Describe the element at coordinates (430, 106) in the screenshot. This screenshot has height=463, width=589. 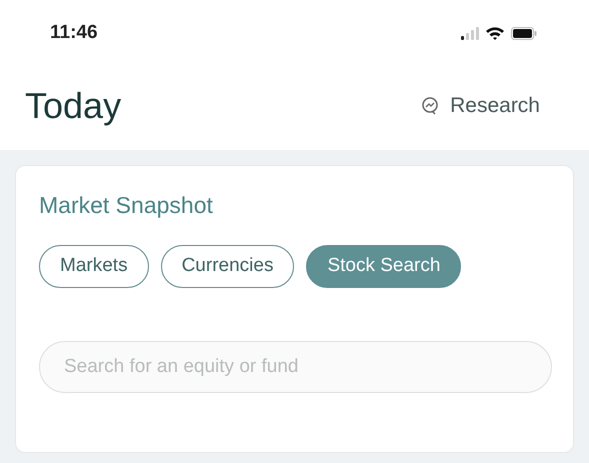
I see `chart-bubble-icon` at that location.